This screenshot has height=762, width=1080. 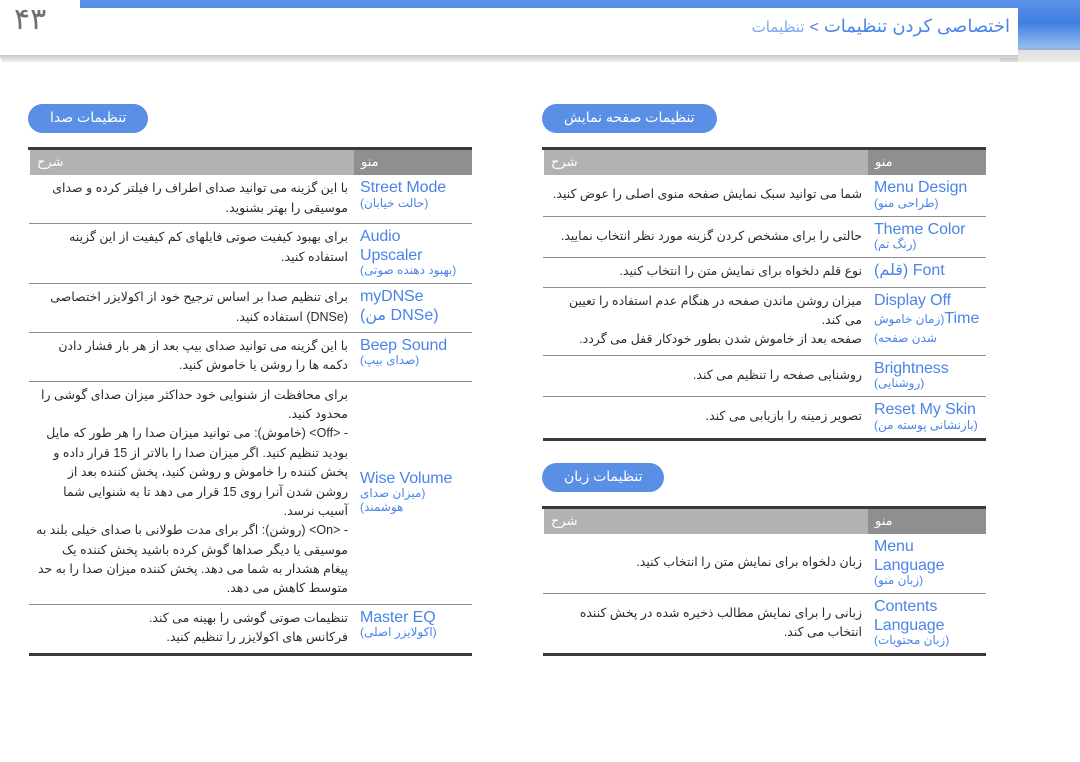 I want to click on section-title-wrap-language: تنظیمات زبان, so click(x=764, y=477).